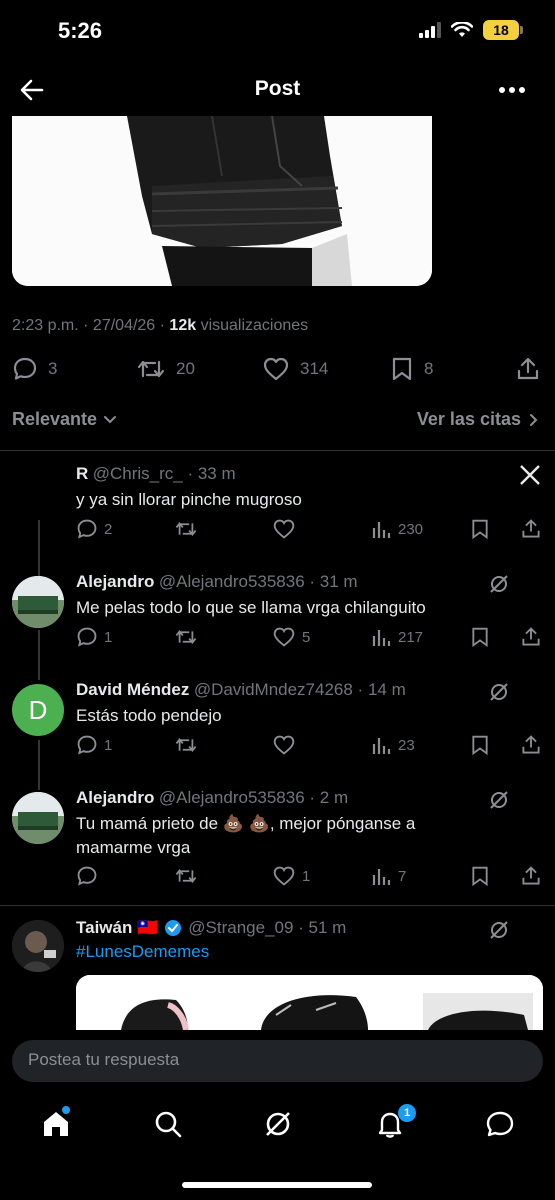  What do you see at coordinates (168, 1124) in the screenshot?
I see `search-icon` at bounding box center [168, 1124].